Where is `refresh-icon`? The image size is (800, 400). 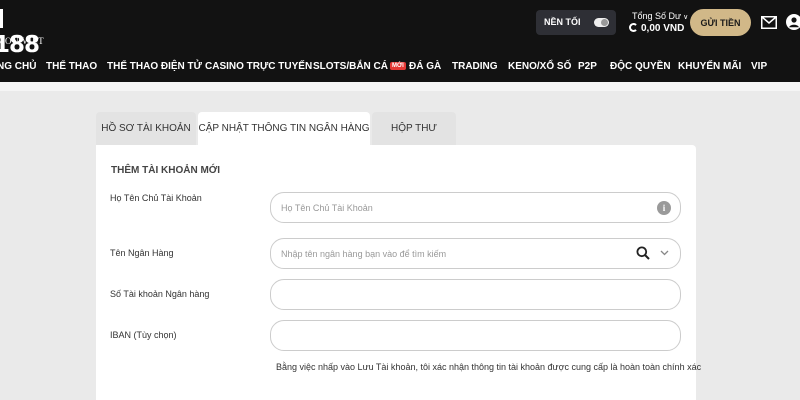
refresh-icon is located at coordinates (633, 27).